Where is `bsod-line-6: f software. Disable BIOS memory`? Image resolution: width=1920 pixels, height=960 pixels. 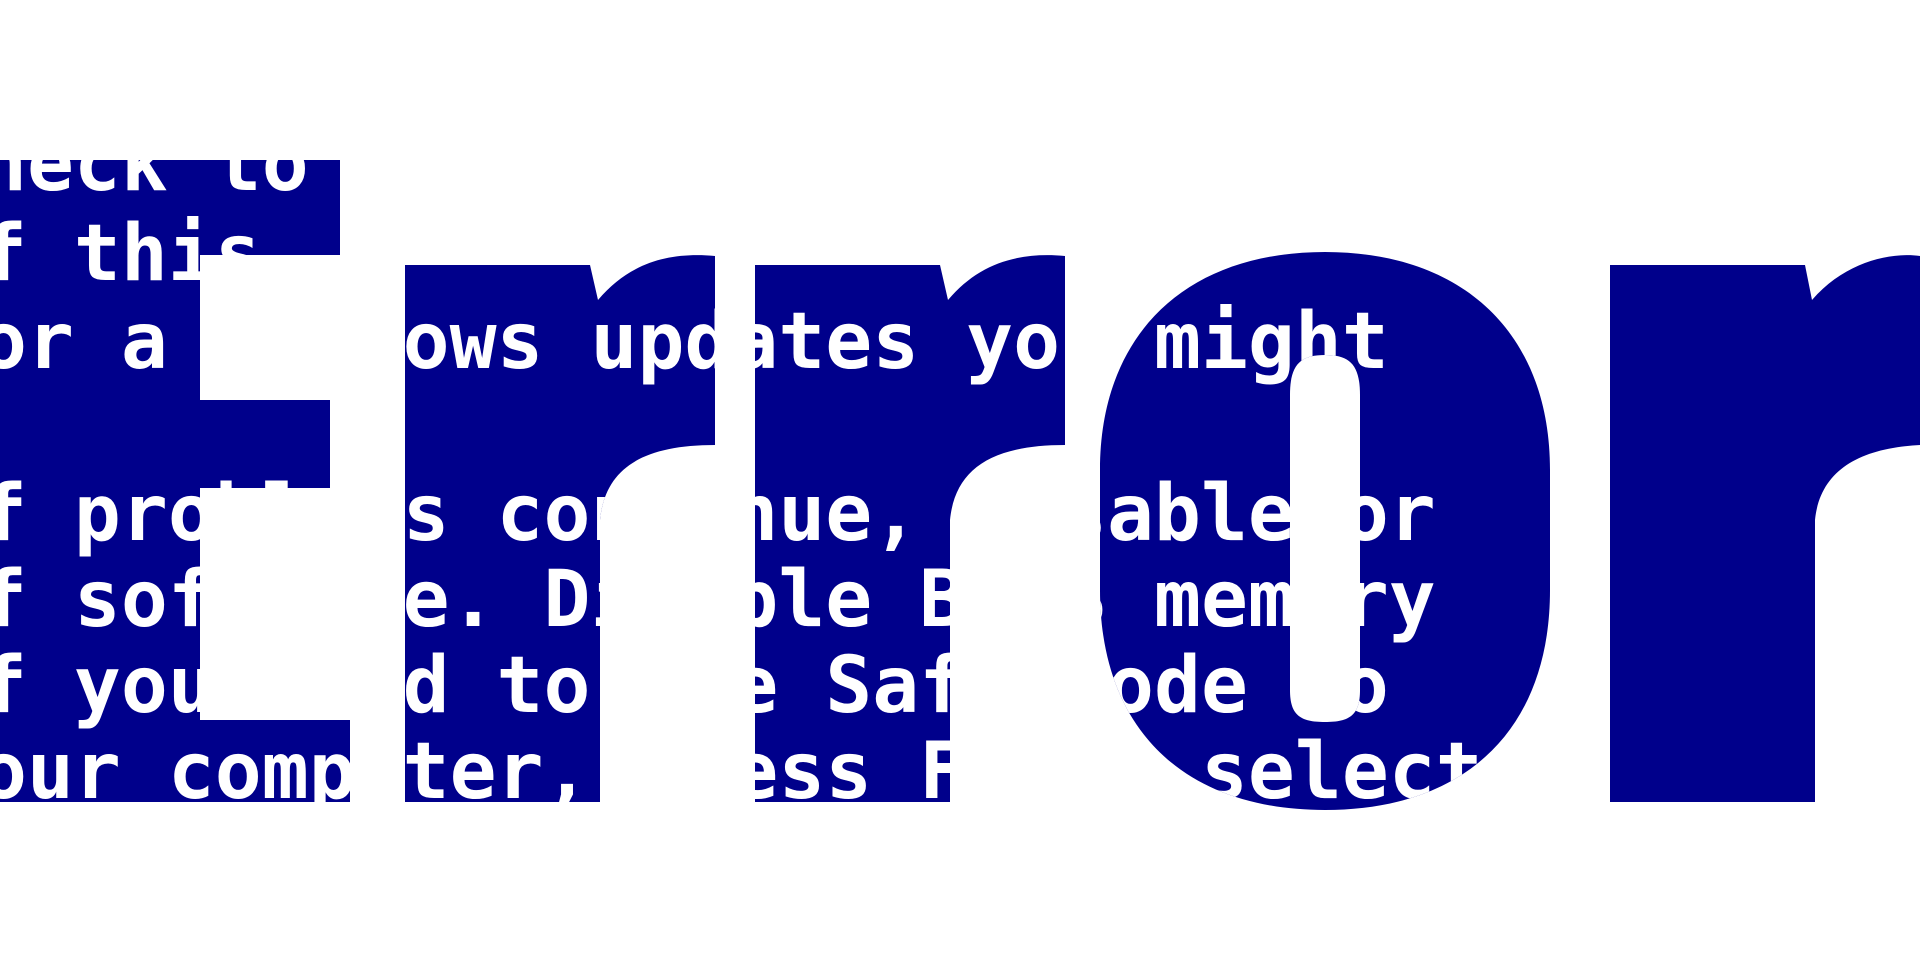
bsod-line-6: f software. Disable BIOS memory is located at coordinates (718, 600).